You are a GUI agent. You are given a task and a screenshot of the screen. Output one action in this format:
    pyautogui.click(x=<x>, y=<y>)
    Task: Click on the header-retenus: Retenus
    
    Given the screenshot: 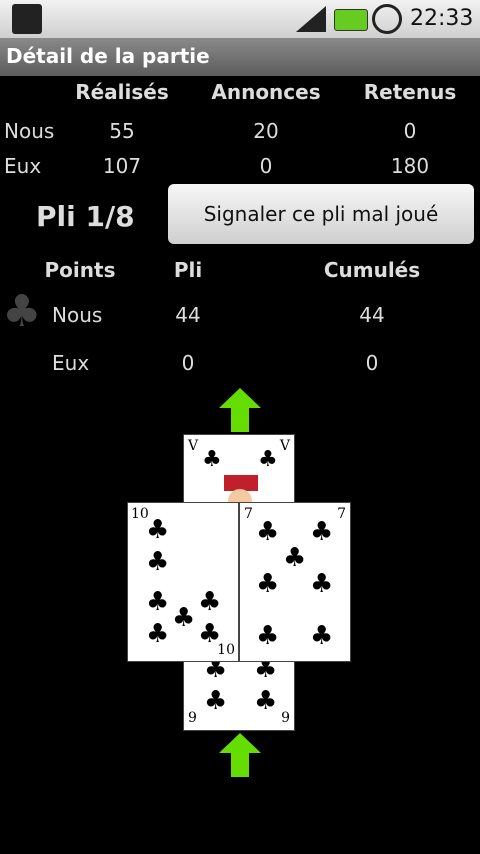 What is the action you would take?
    pyautogui.click(x=410, y=92)
    